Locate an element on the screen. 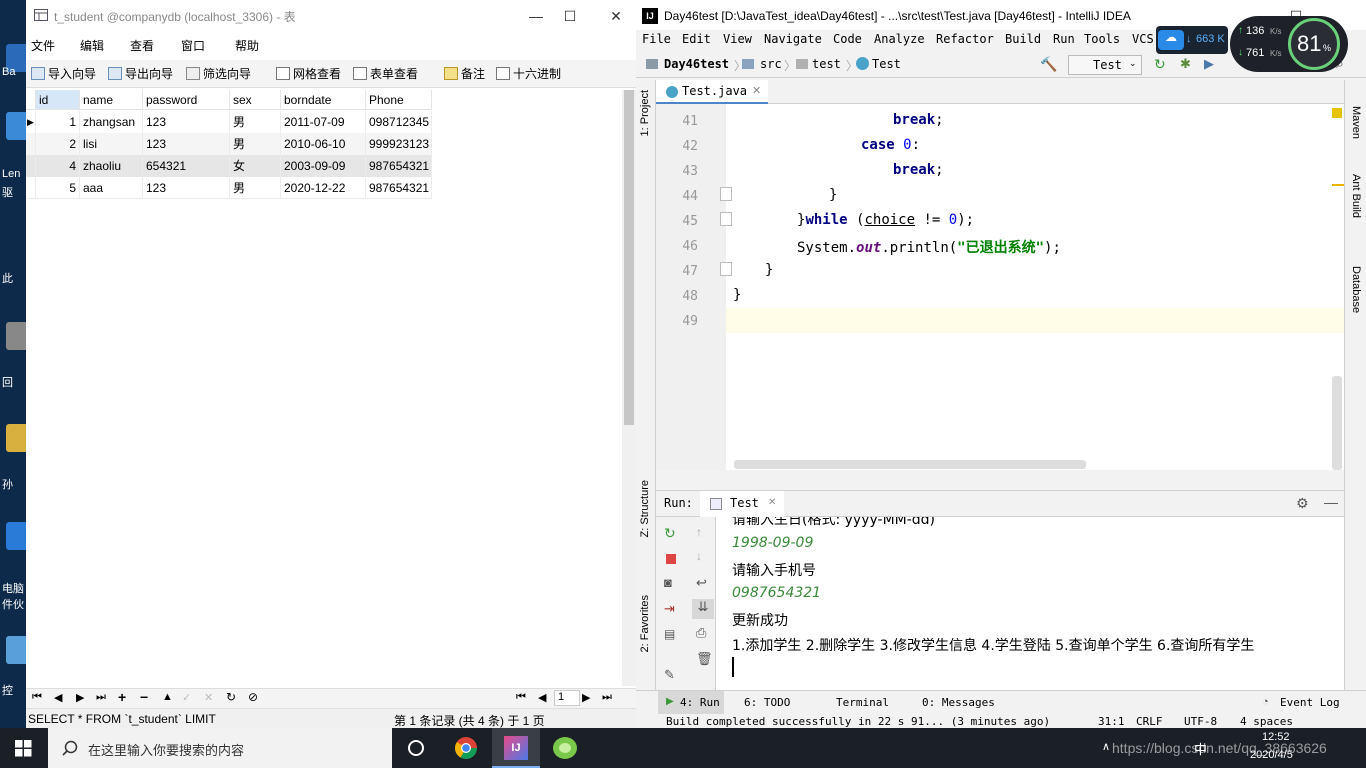 Image resolution: width=1366 pixels, height=768 pixels. menu-item-edit: Edit is located at coordinates (696, 39).